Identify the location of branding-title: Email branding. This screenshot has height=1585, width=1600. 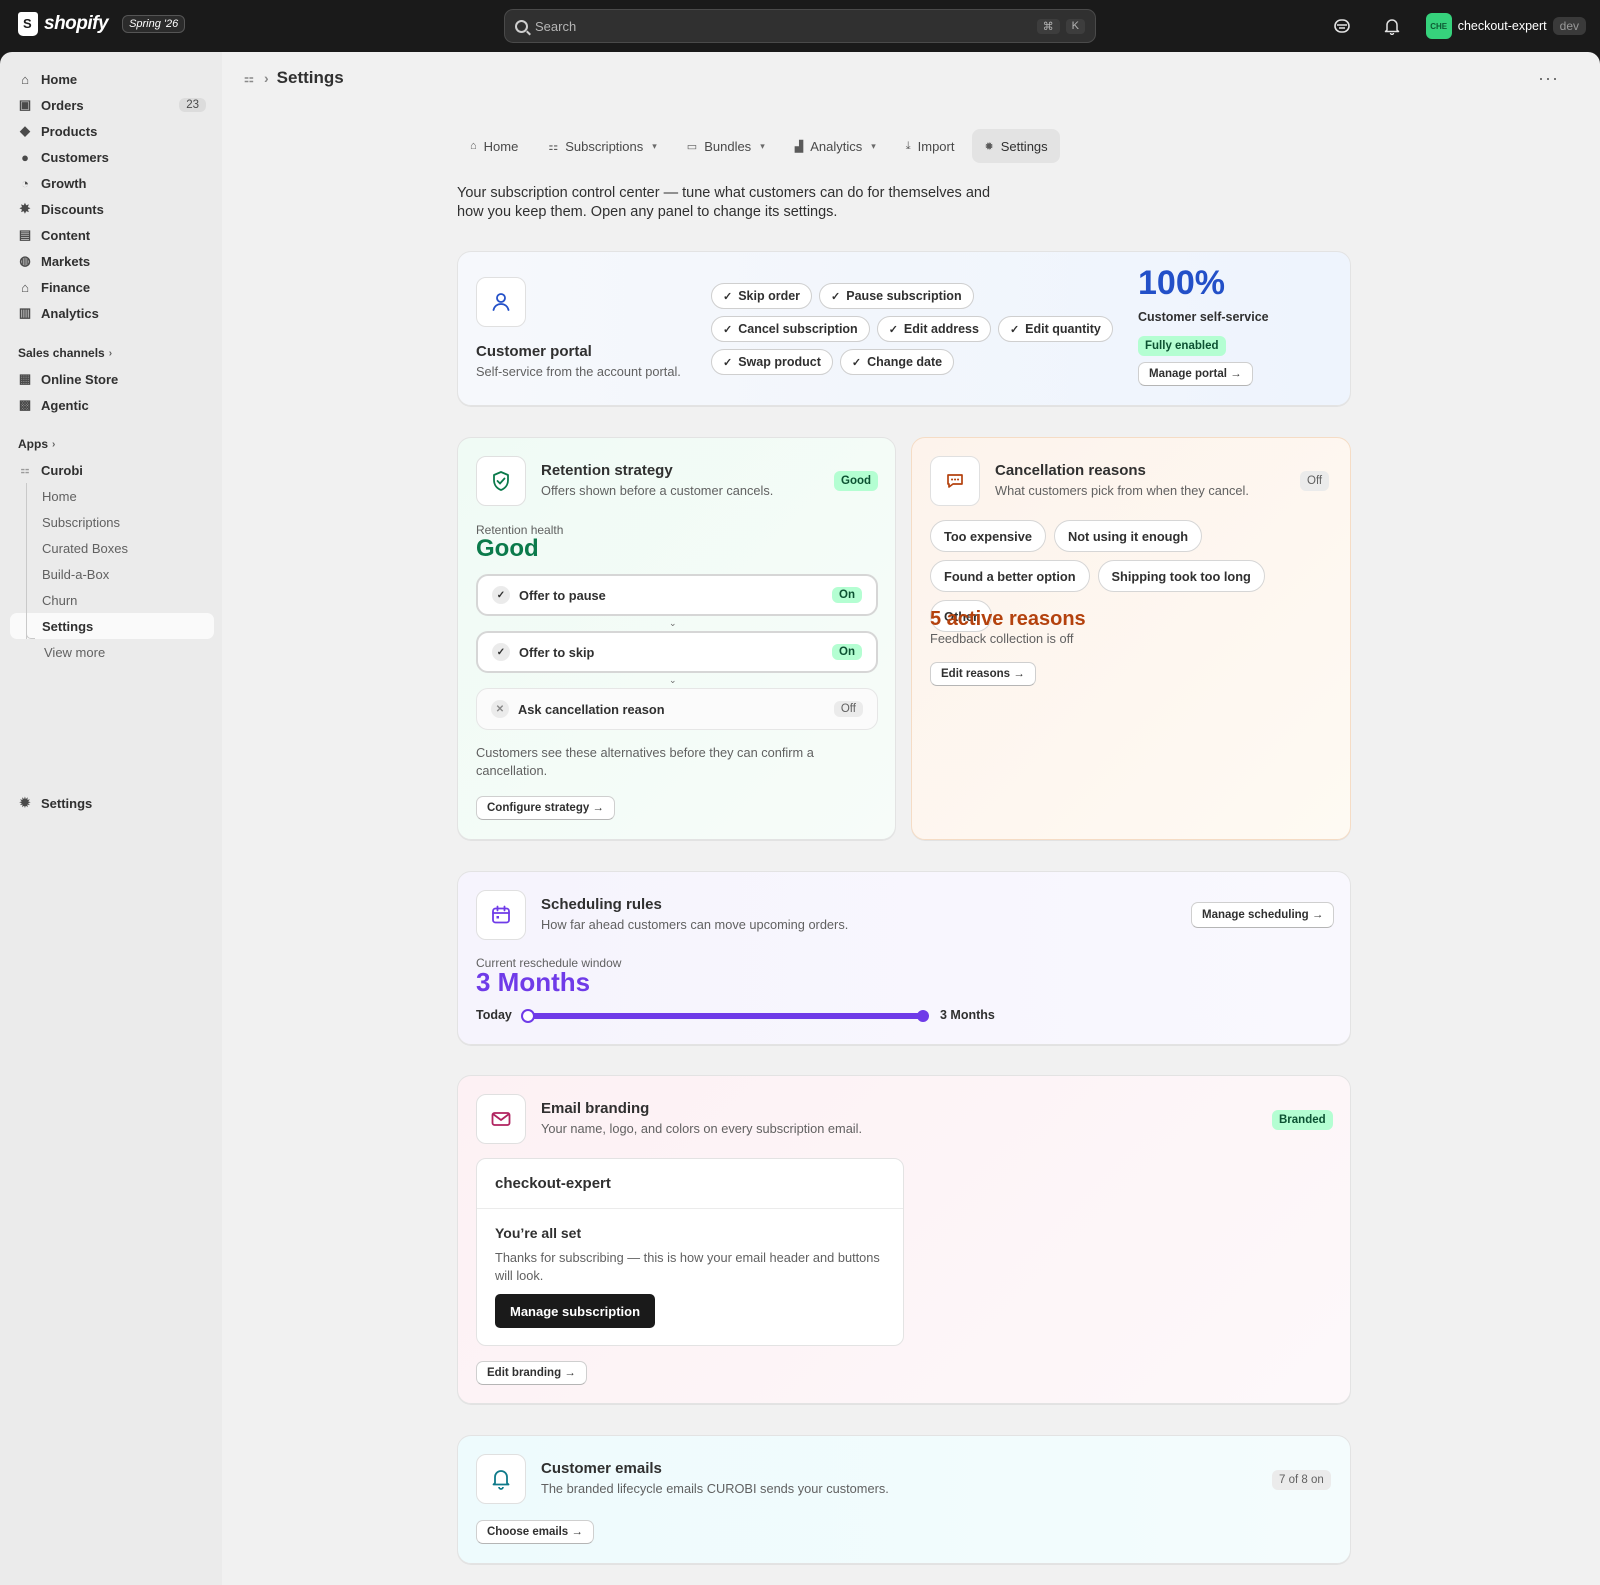
(595, 1108).